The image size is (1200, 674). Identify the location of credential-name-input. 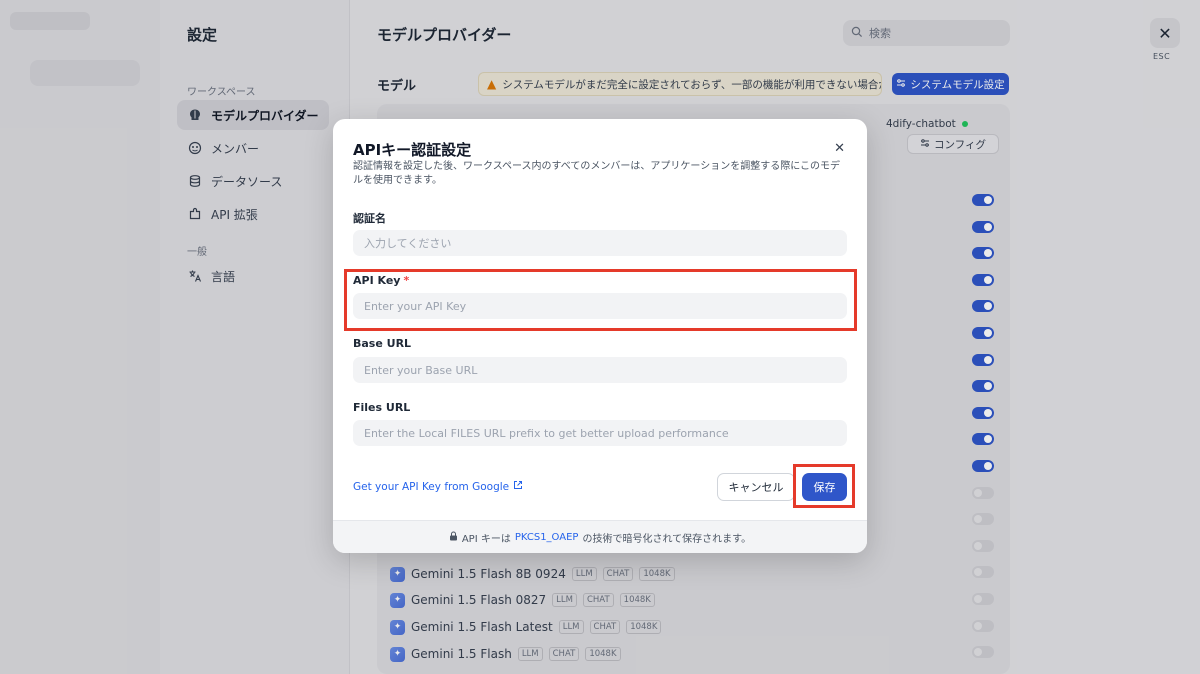
(600, 243).